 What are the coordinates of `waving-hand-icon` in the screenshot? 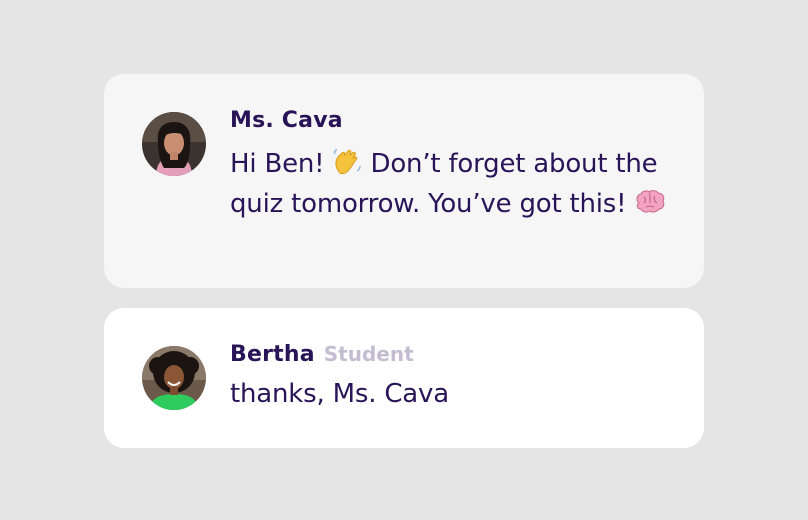 It's located at (347, 162).